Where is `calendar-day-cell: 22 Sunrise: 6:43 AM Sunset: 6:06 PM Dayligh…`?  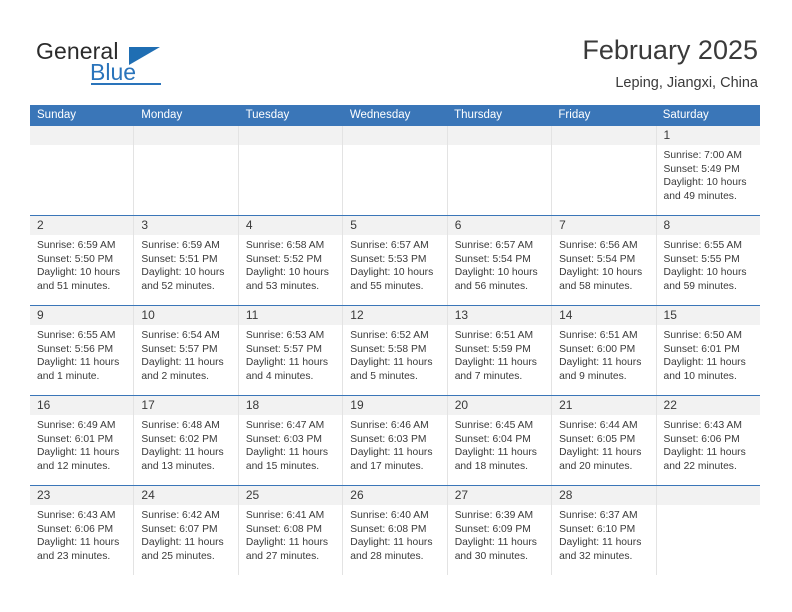
calendar-day-cell: 22 Sunrise: 6:43 AM Sunset: 6:06 PM Dayligh… is located at coordinates (708, 440).